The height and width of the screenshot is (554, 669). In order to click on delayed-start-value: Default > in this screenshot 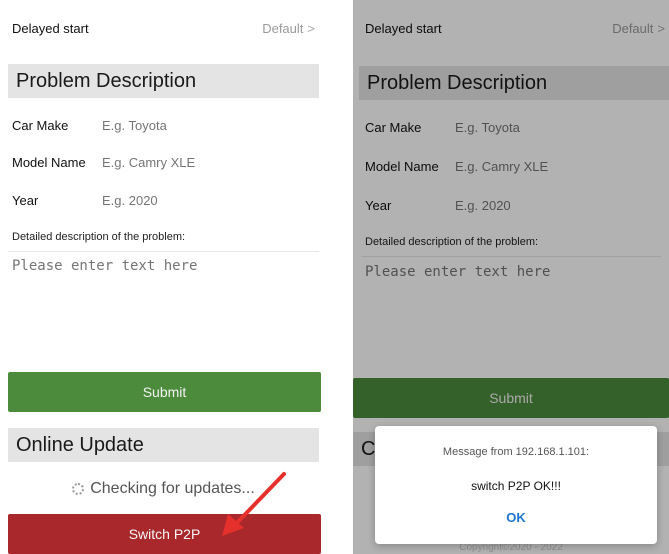, I will do `click(294, 28)`.